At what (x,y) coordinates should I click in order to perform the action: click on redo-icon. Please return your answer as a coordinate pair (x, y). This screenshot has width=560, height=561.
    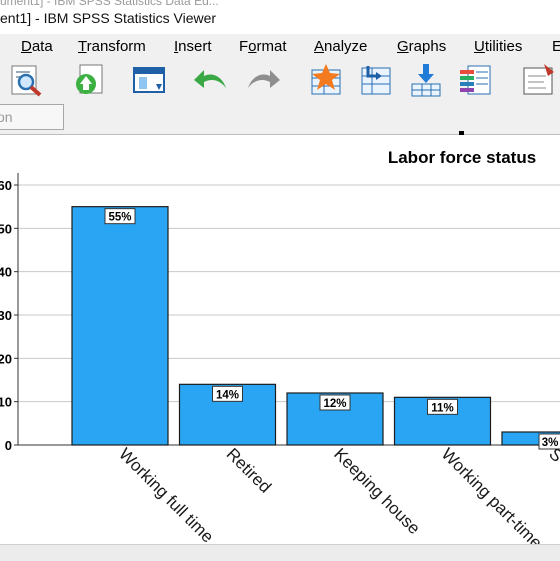
    Looking at the image, I should click on (264, 79).